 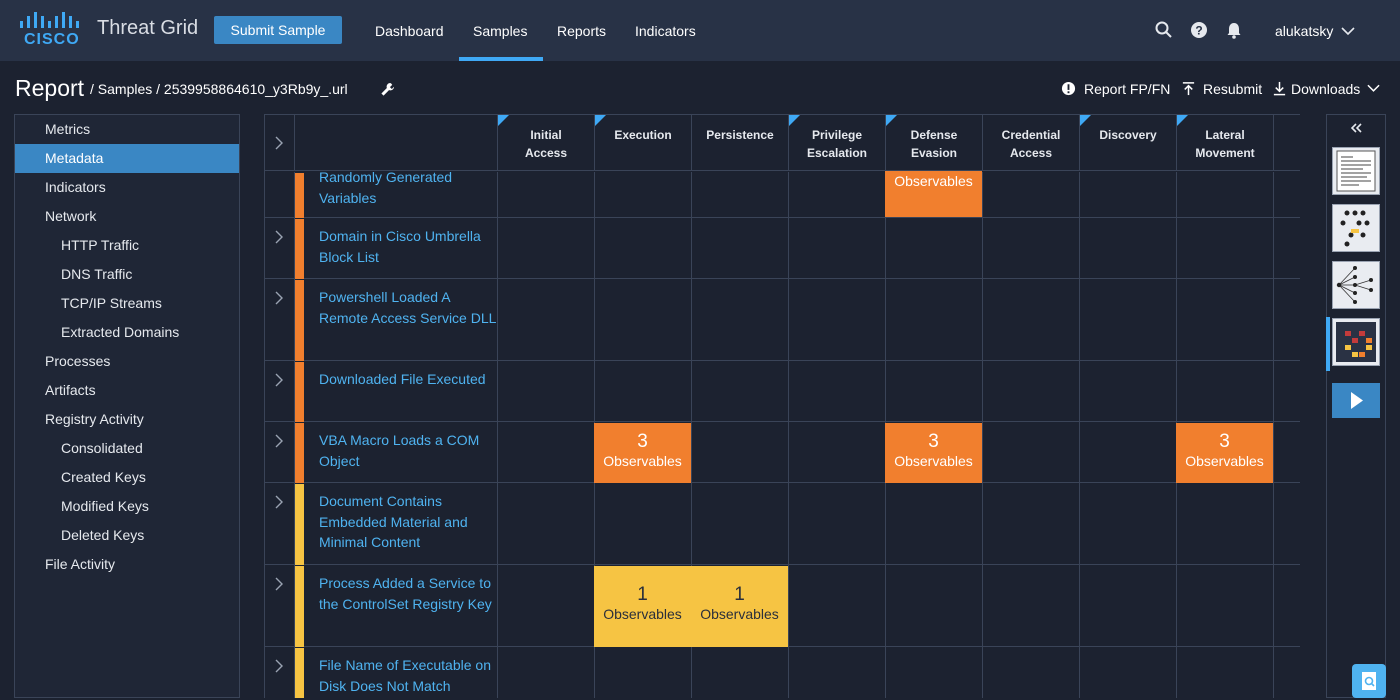 I want to click on header-indicator-cell, so click(x=396, y=143).